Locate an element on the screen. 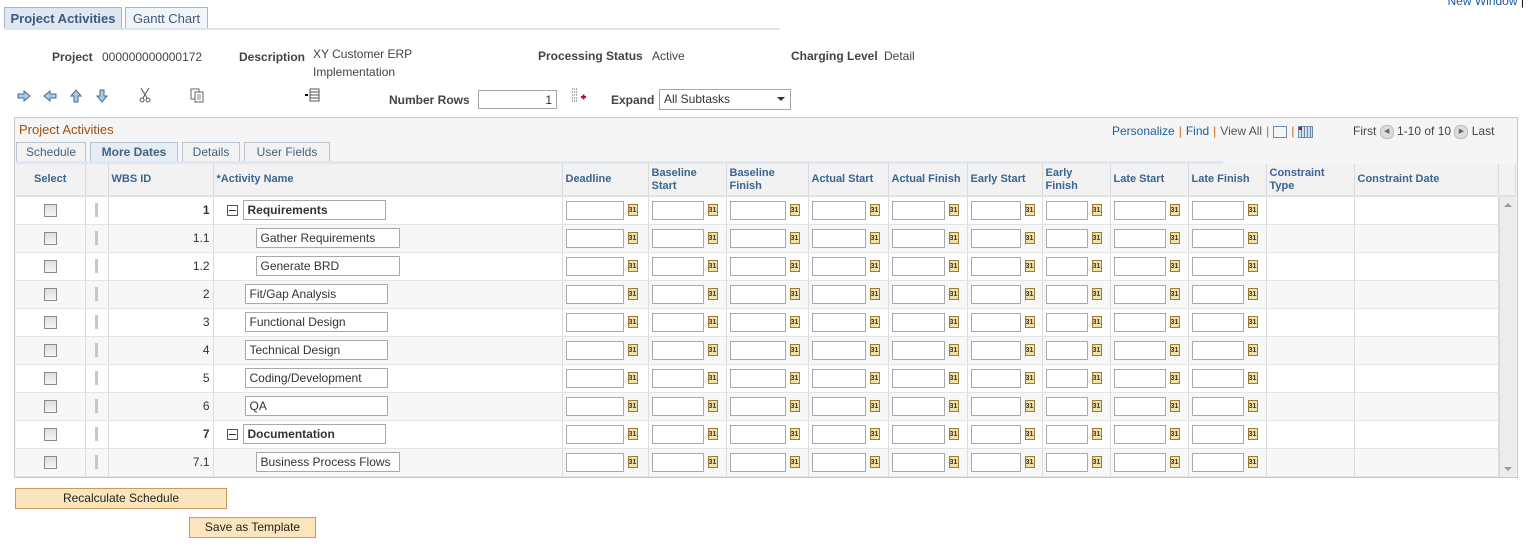  indent-right-arrow-icon is located at coordinates (24, 96).